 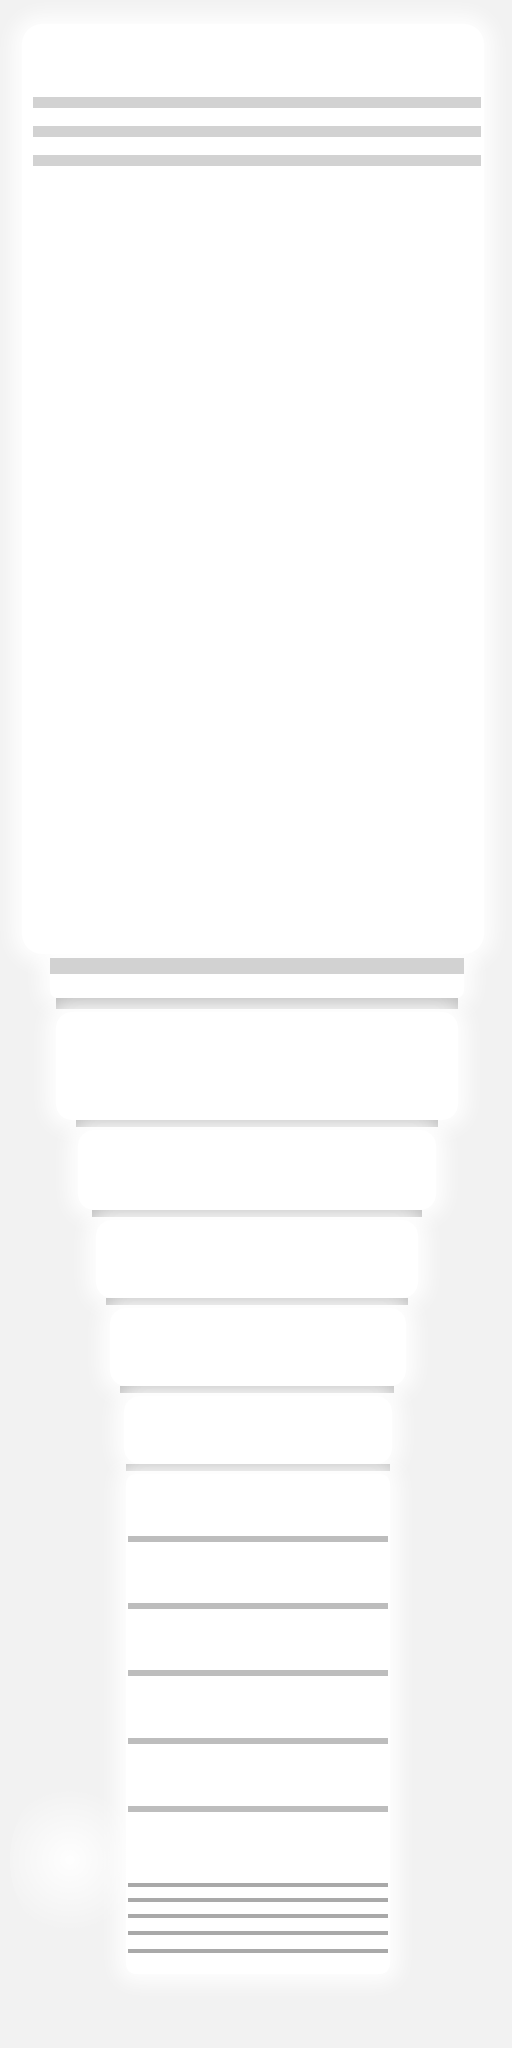 What do you see at coordinates (70, 1860) in the screenshot?
I see `glow-bottom-left` at bounding box center [70, 1860].